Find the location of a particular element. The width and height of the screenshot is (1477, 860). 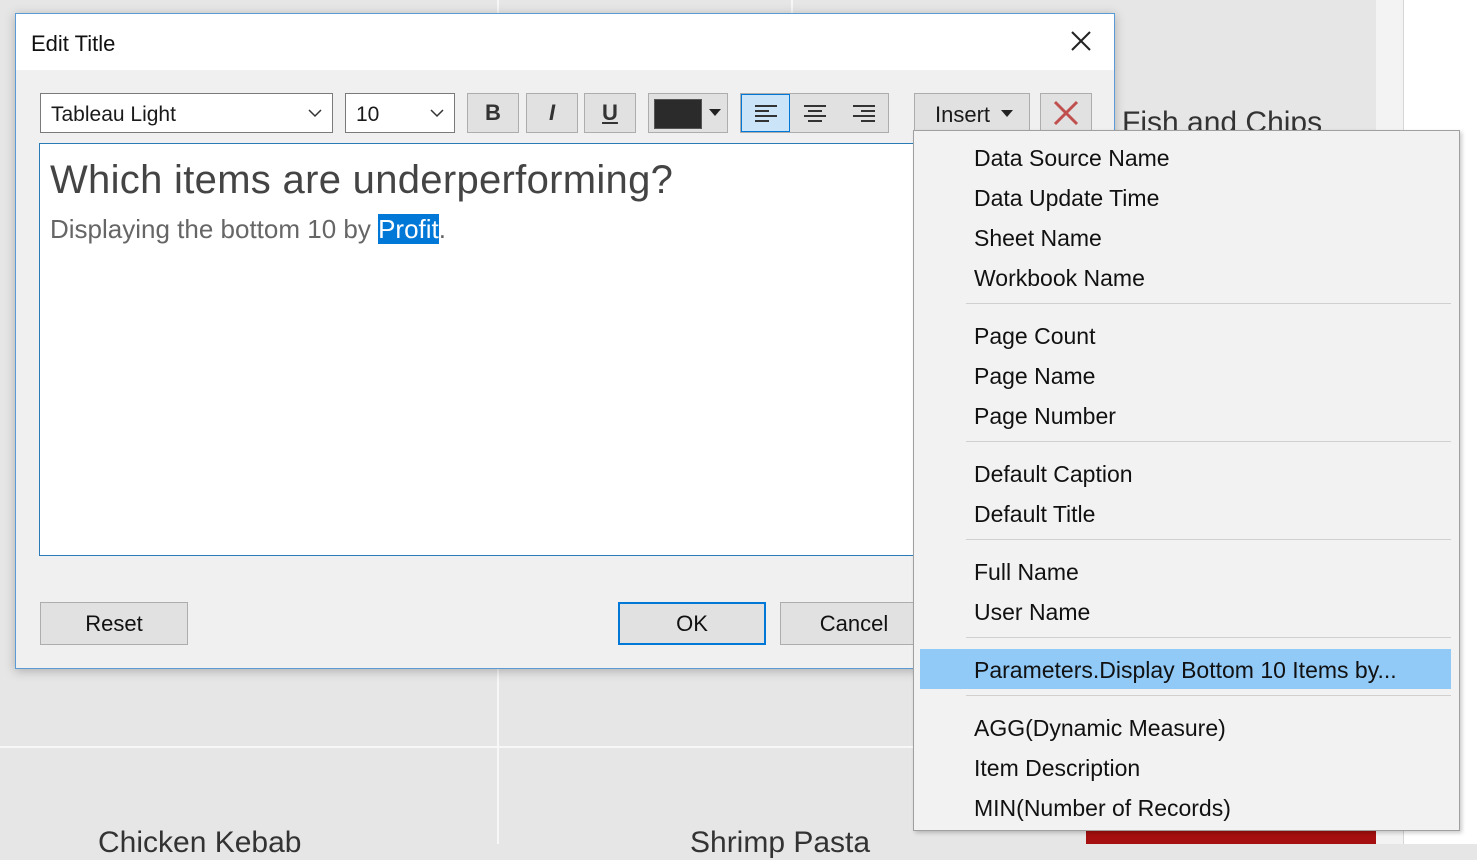

font-size-select: 10 is located at coordinates (400, 113).